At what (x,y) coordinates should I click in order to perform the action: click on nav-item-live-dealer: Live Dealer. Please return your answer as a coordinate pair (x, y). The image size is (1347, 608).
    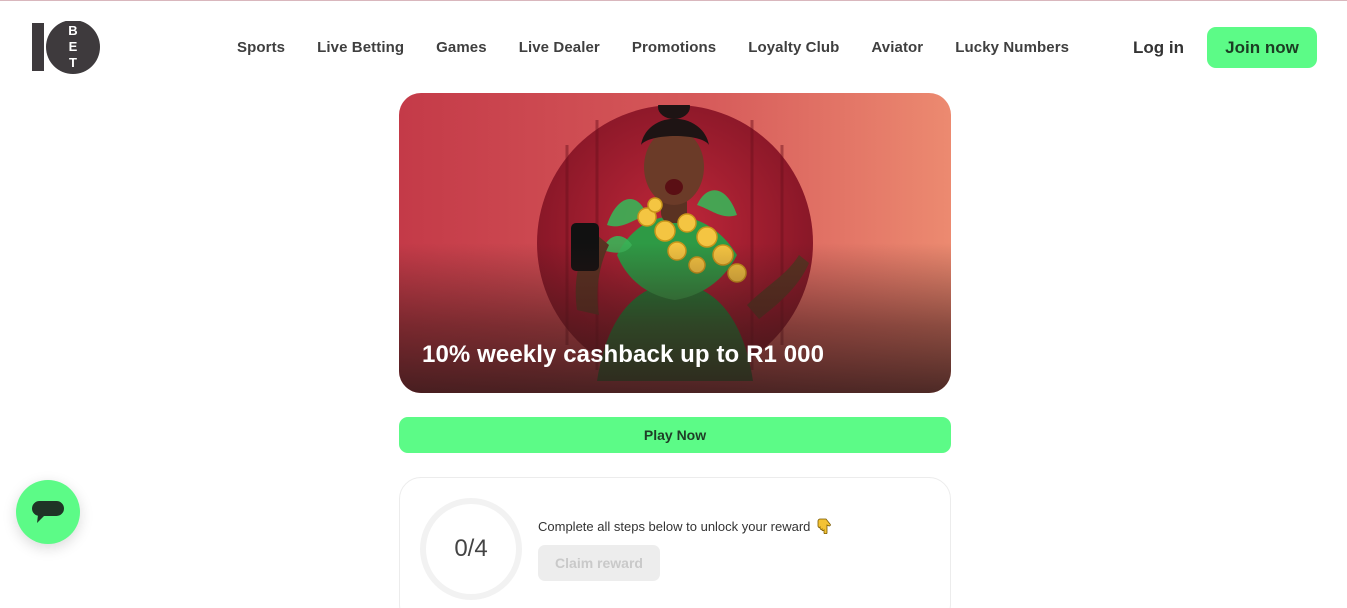
    Looking at the image, I should click on (559, 47).